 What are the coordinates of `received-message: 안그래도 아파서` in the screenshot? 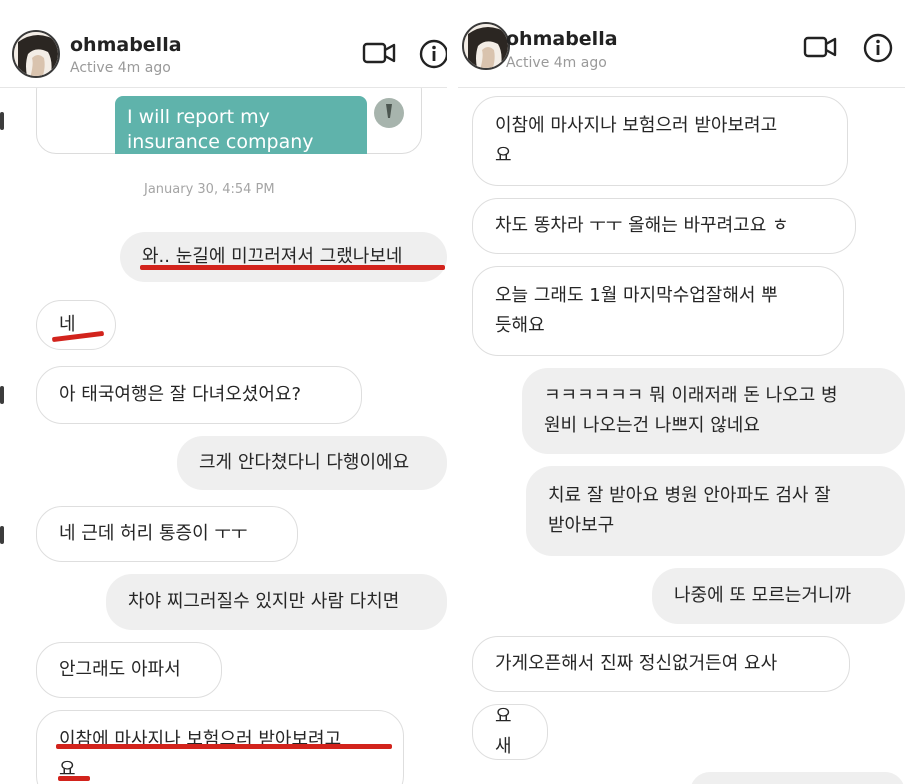 It's located at (129, 670).